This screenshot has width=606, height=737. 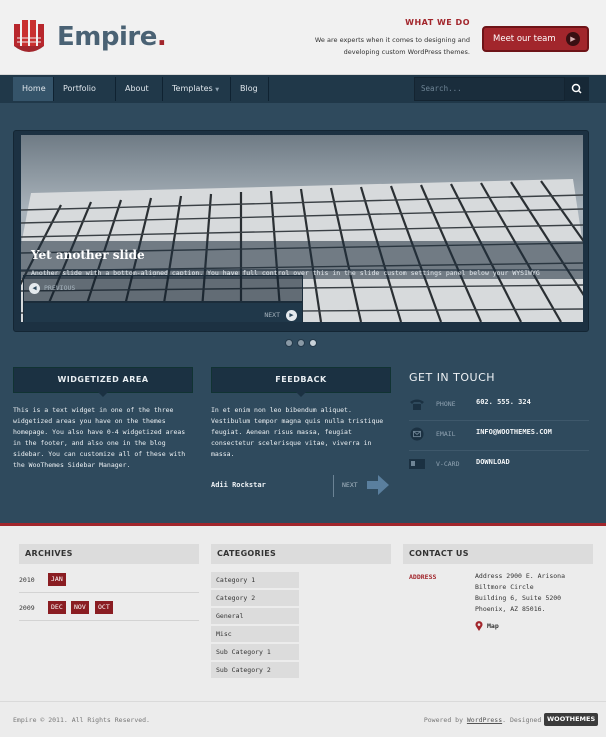 I want to click on search-icon, so click(x=576, y=88).